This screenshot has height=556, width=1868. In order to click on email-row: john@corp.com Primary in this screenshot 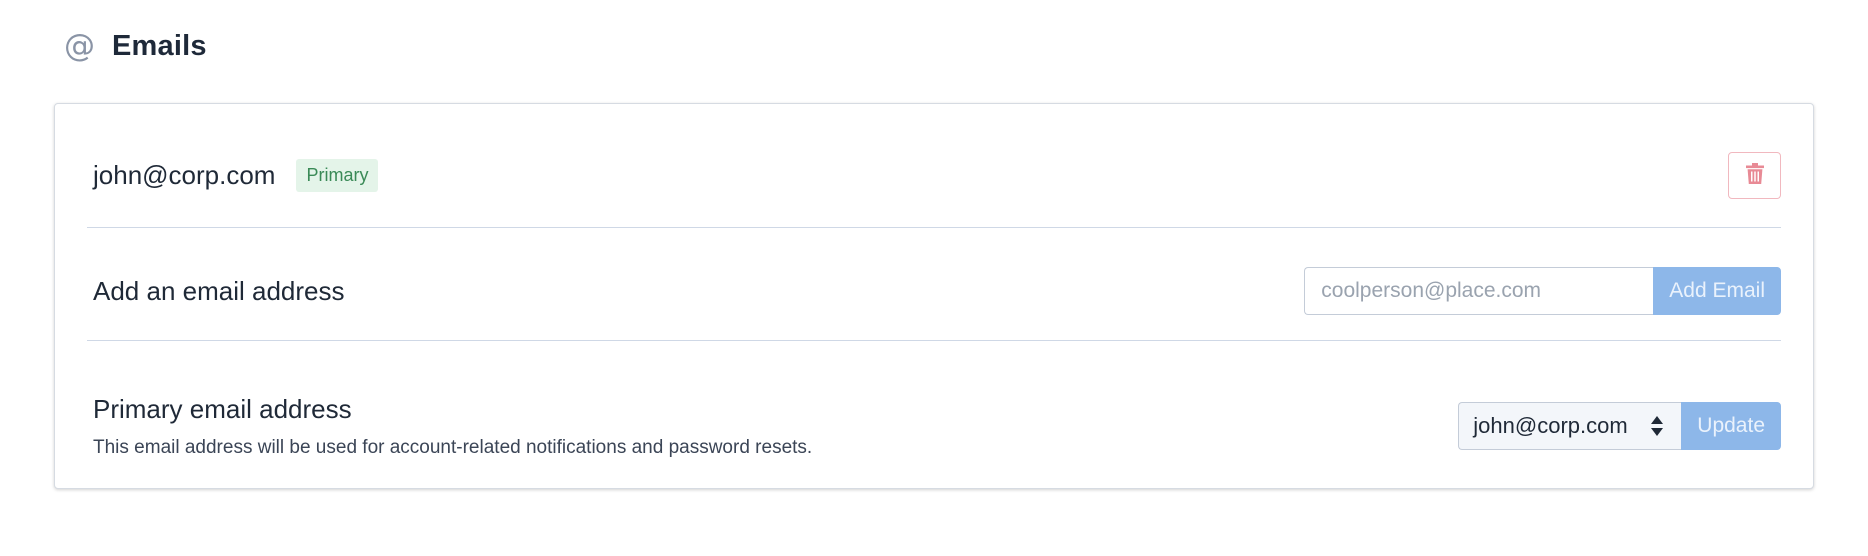, I will do `click(934, 175)`.